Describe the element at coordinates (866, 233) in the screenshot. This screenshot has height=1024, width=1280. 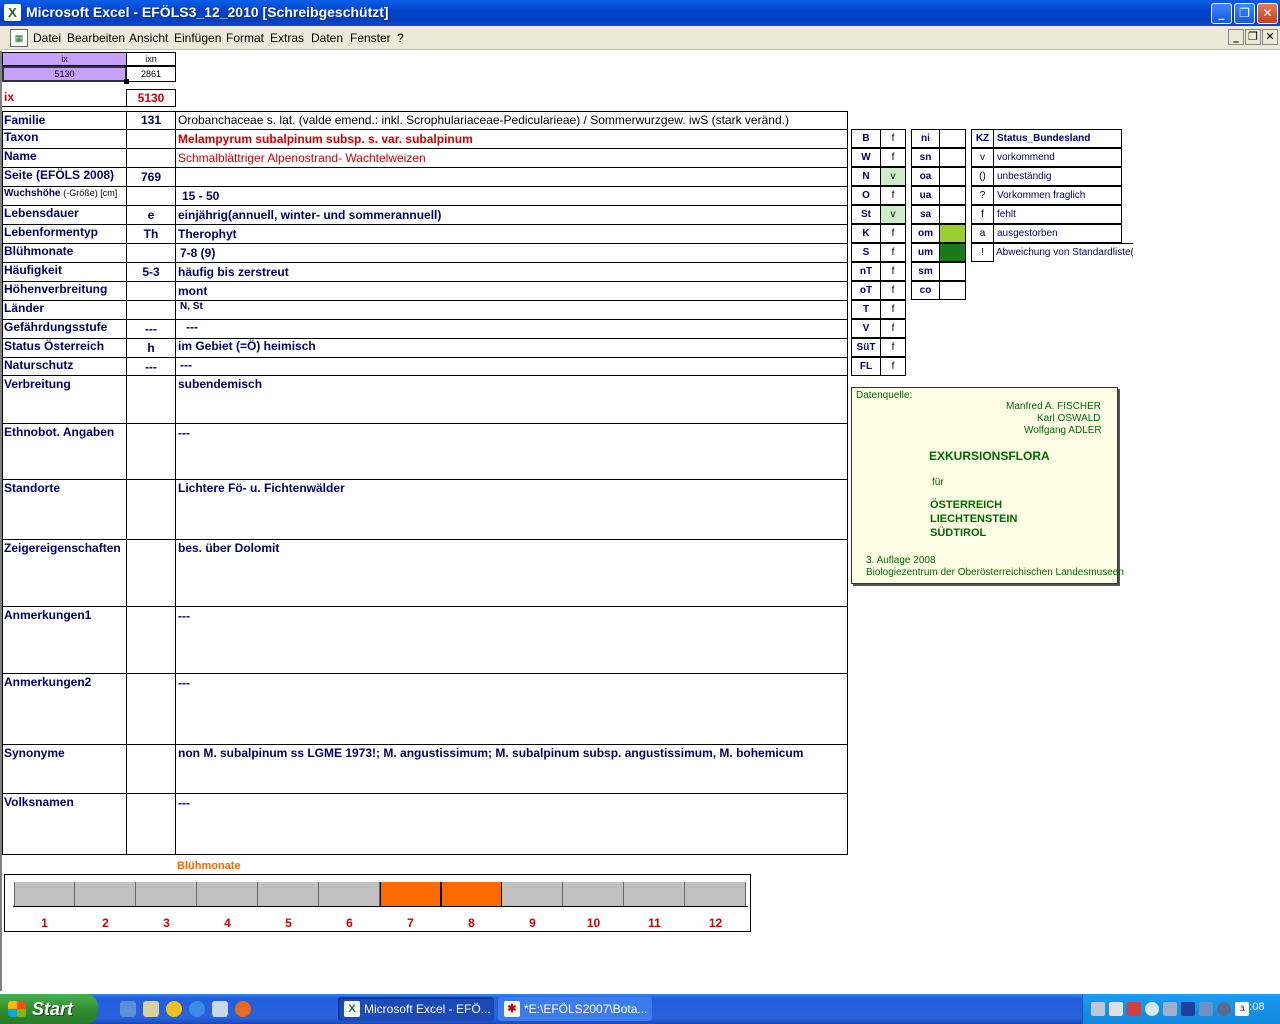
I see `bundesland-code: K` at that location.